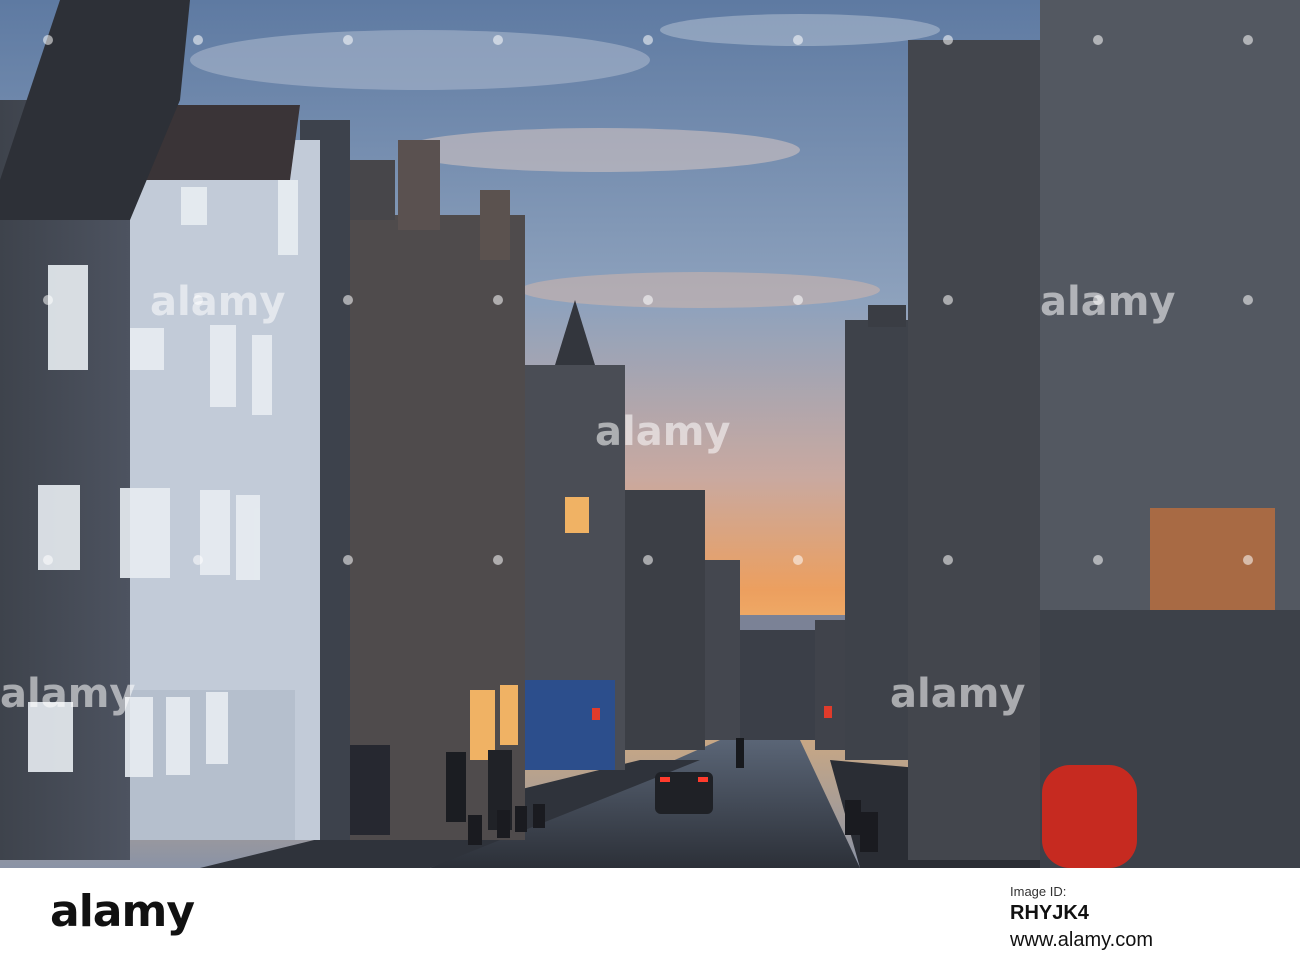 Image resolution: width=1300 pixels, height=956 pixels. I want to click on shop-sign, so click(1212, 565).